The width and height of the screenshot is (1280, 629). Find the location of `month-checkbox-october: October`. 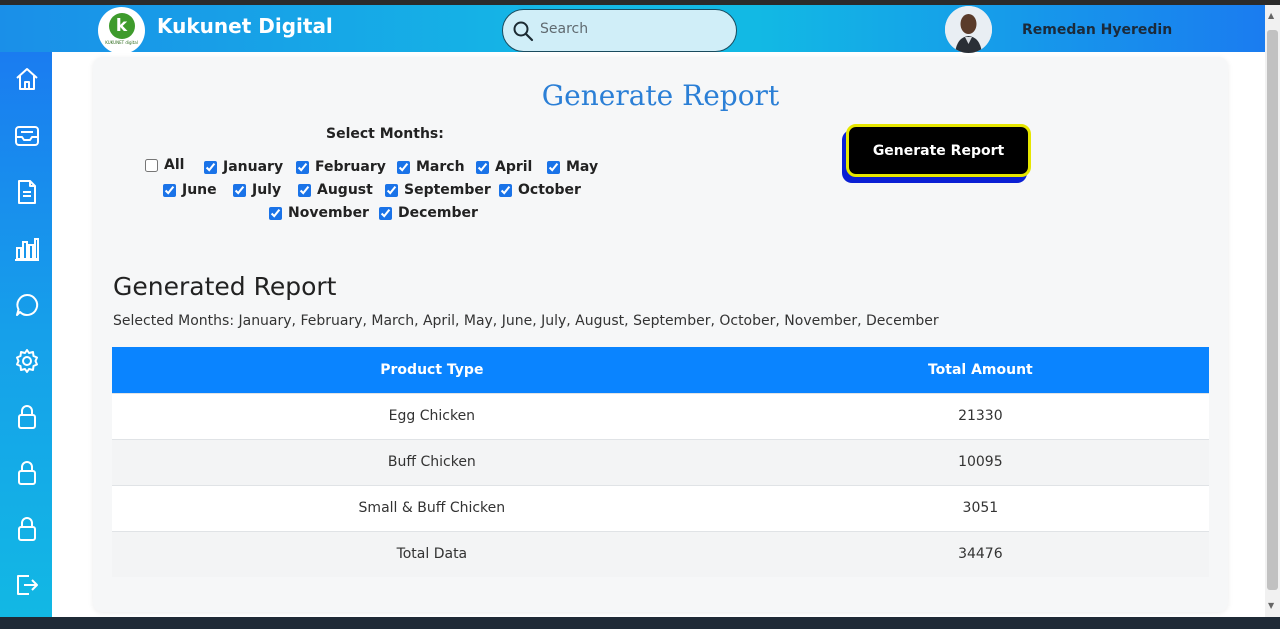

month-checkbox-october: October is located at coordinates (540, 190).